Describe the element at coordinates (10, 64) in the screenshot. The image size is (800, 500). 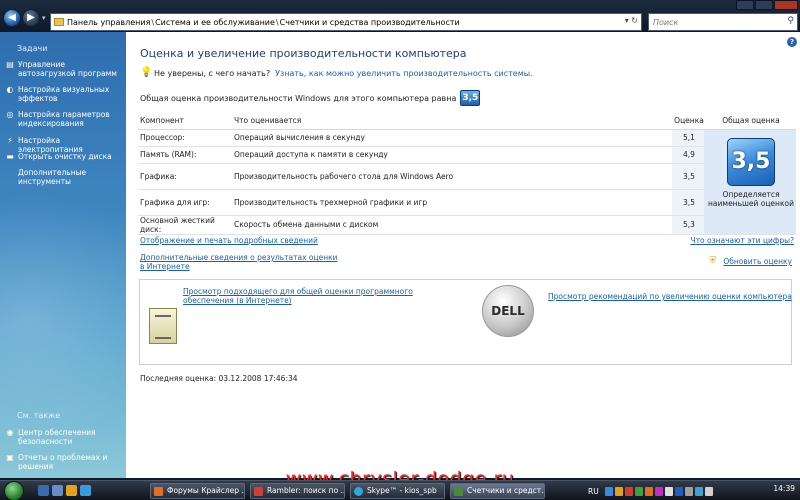
I see `startup-icon: ▤` at that location.